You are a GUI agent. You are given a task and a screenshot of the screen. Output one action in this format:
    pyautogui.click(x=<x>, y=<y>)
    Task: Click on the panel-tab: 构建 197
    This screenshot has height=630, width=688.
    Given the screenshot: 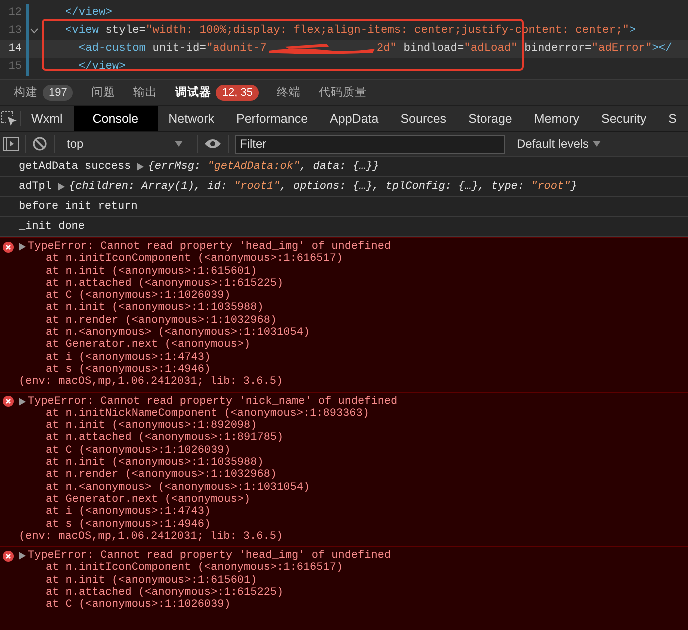 What is the action you would take?
    pyautogui.click(x=44, y=92)
    